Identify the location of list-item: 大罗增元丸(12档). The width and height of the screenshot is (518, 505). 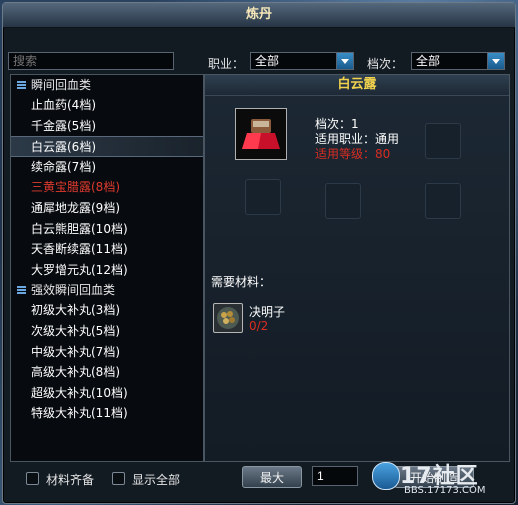
(107, 270).